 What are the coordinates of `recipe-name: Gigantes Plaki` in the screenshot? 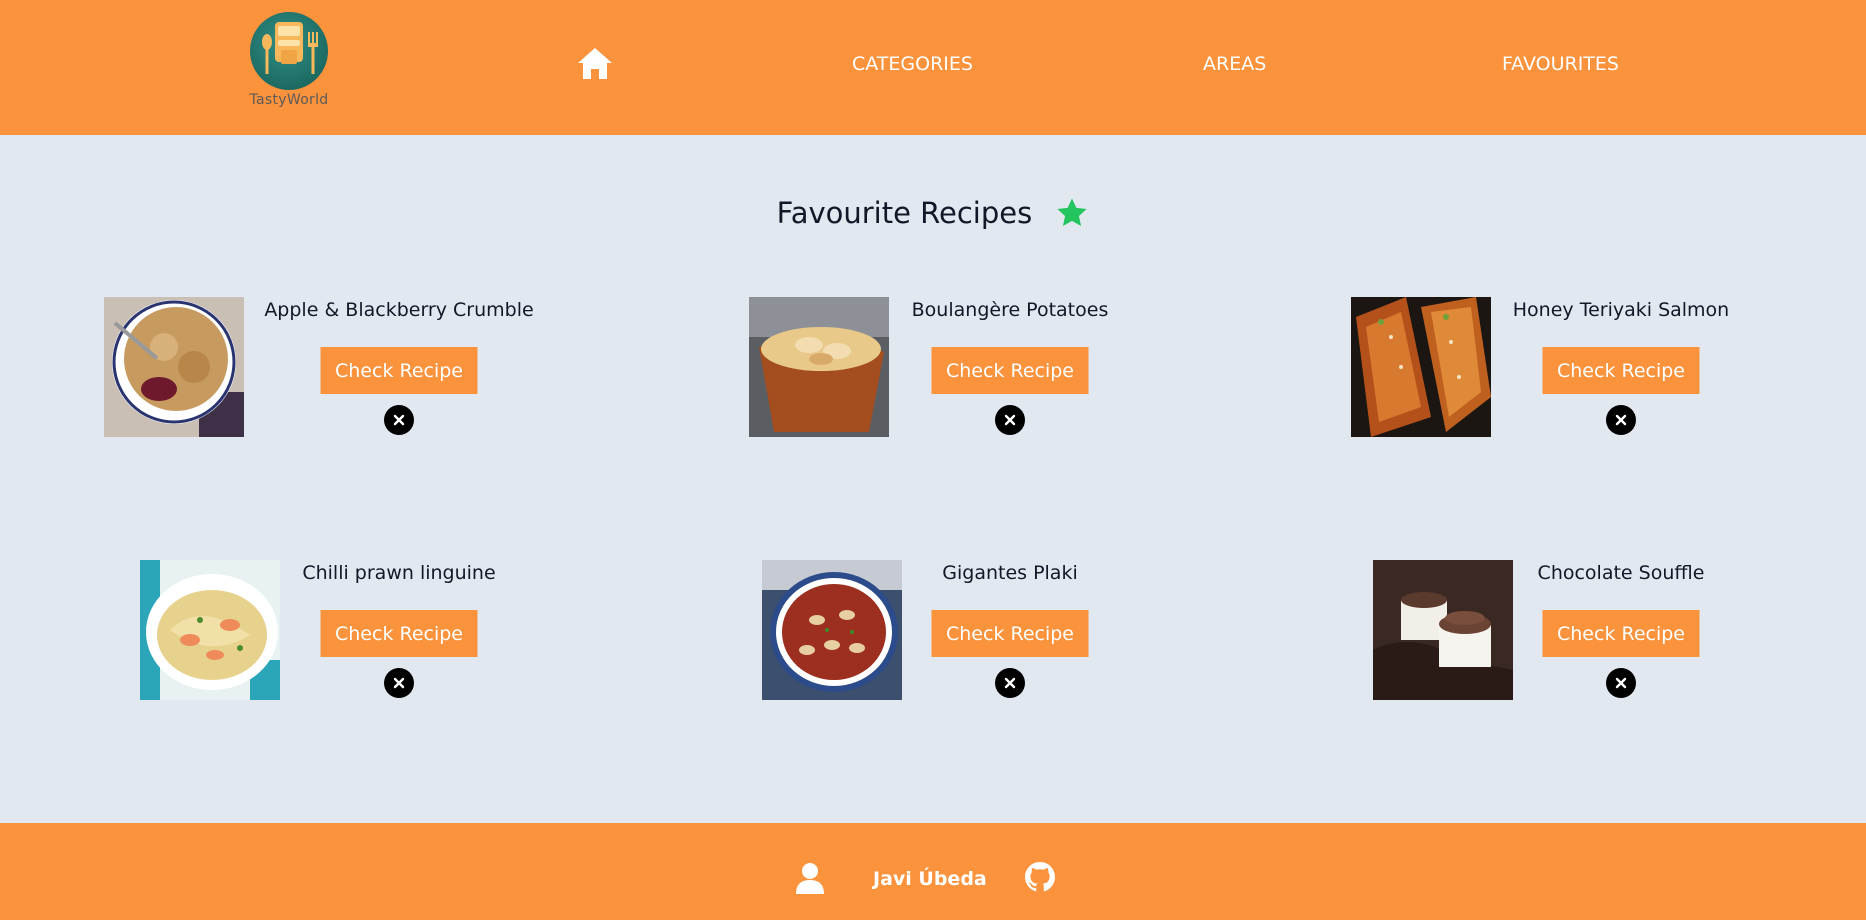 It's located at (1010, 573).